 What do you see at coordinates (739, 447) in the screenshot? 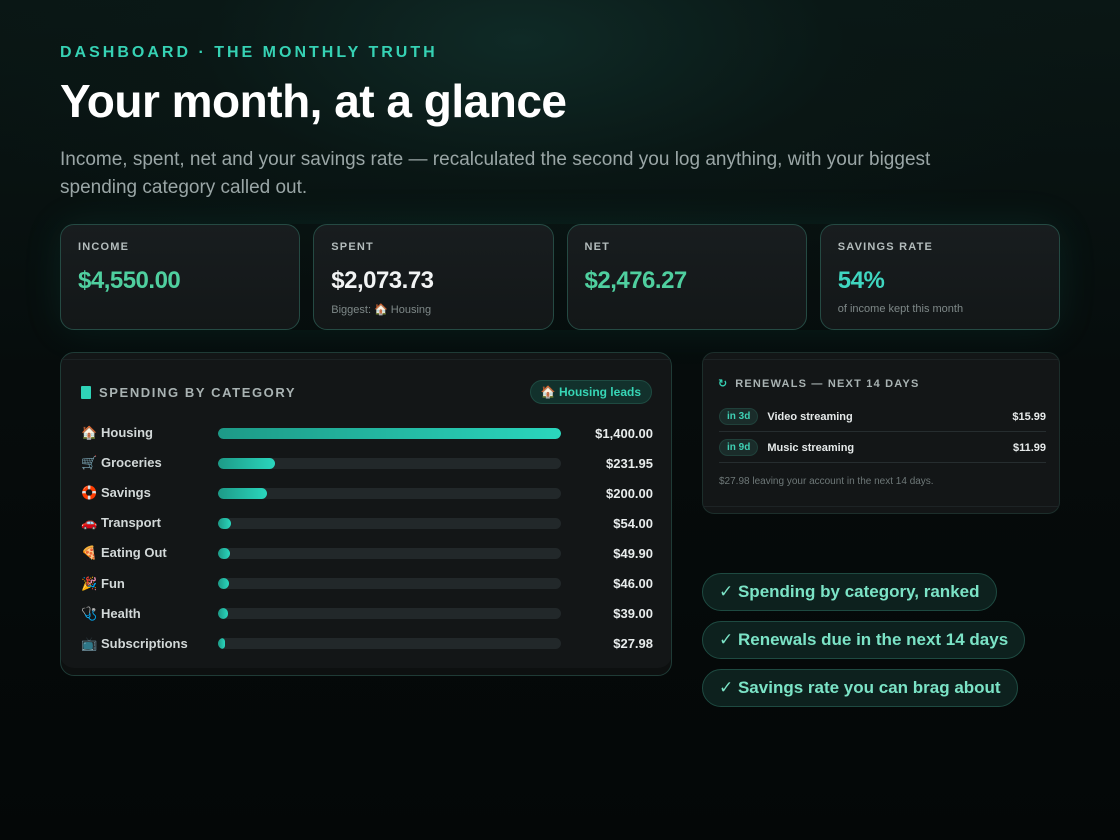
I see `renewal-due-pill: in 9d` at bounding box center [739, 447].